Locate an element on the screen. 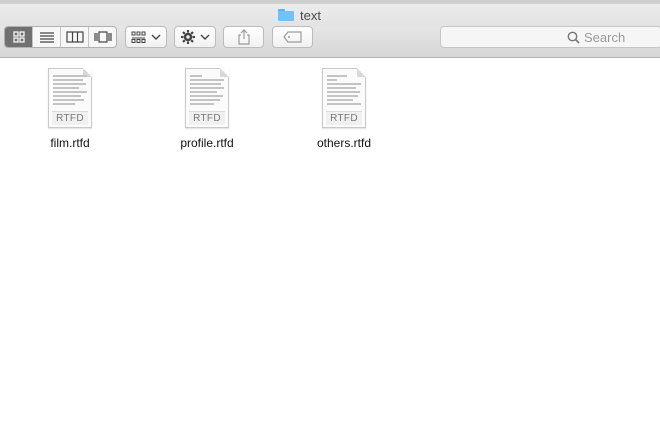 Image resolution: width=660 pixels, height=440 pixels. tag-icon is located at coordinates (292, 37).